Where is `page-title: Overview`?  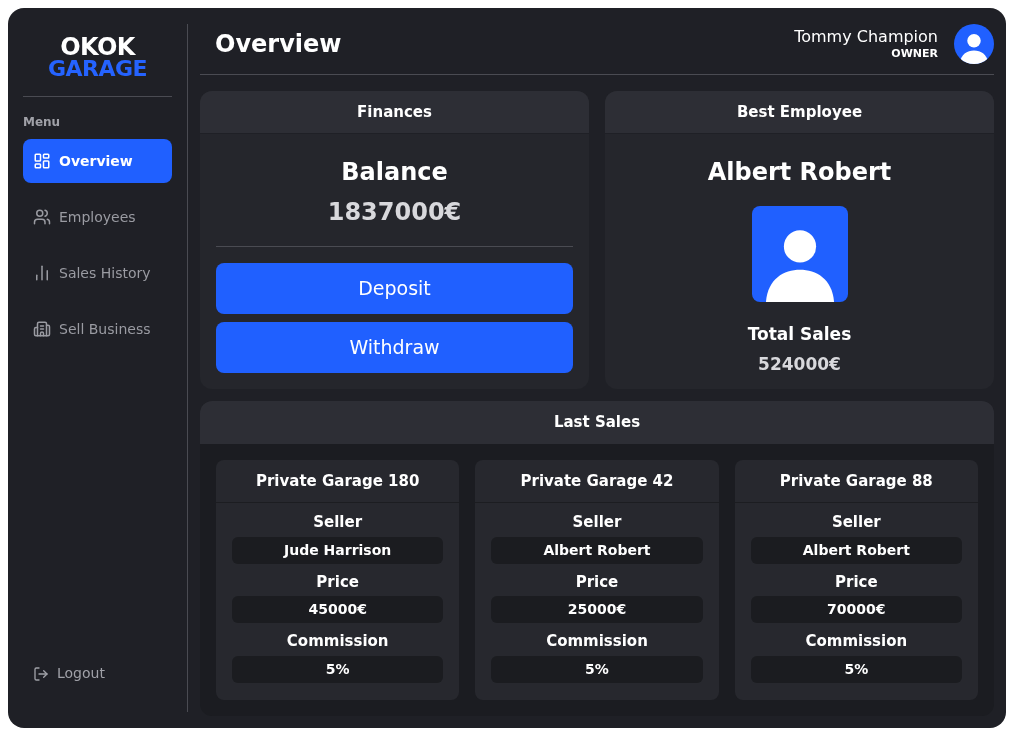 page-title: Overview is located at coordinates (278, 44).